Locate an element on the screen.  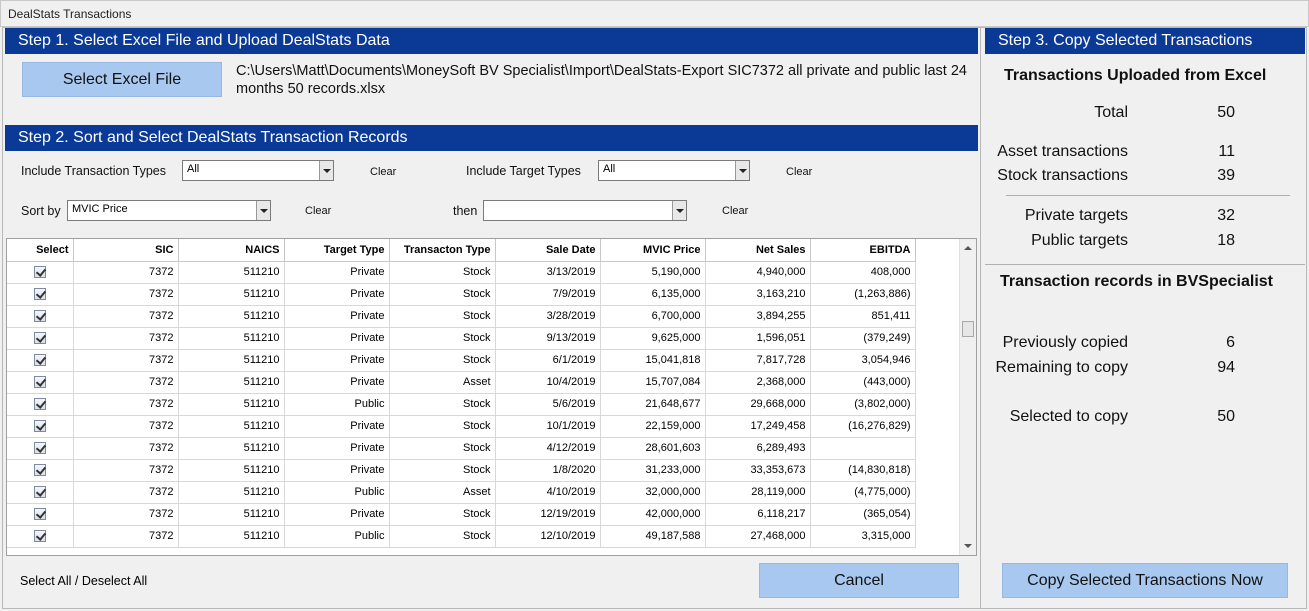
scroll-down-icon is located at coordinates (968, 546).